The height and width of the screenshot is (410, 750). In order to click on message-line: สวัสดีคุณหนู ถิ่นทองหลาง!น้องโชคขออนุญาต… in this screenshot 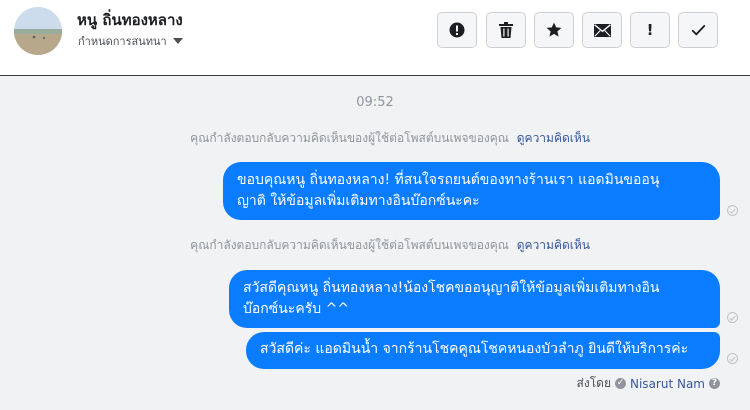, I will do `click(451, 288)`.